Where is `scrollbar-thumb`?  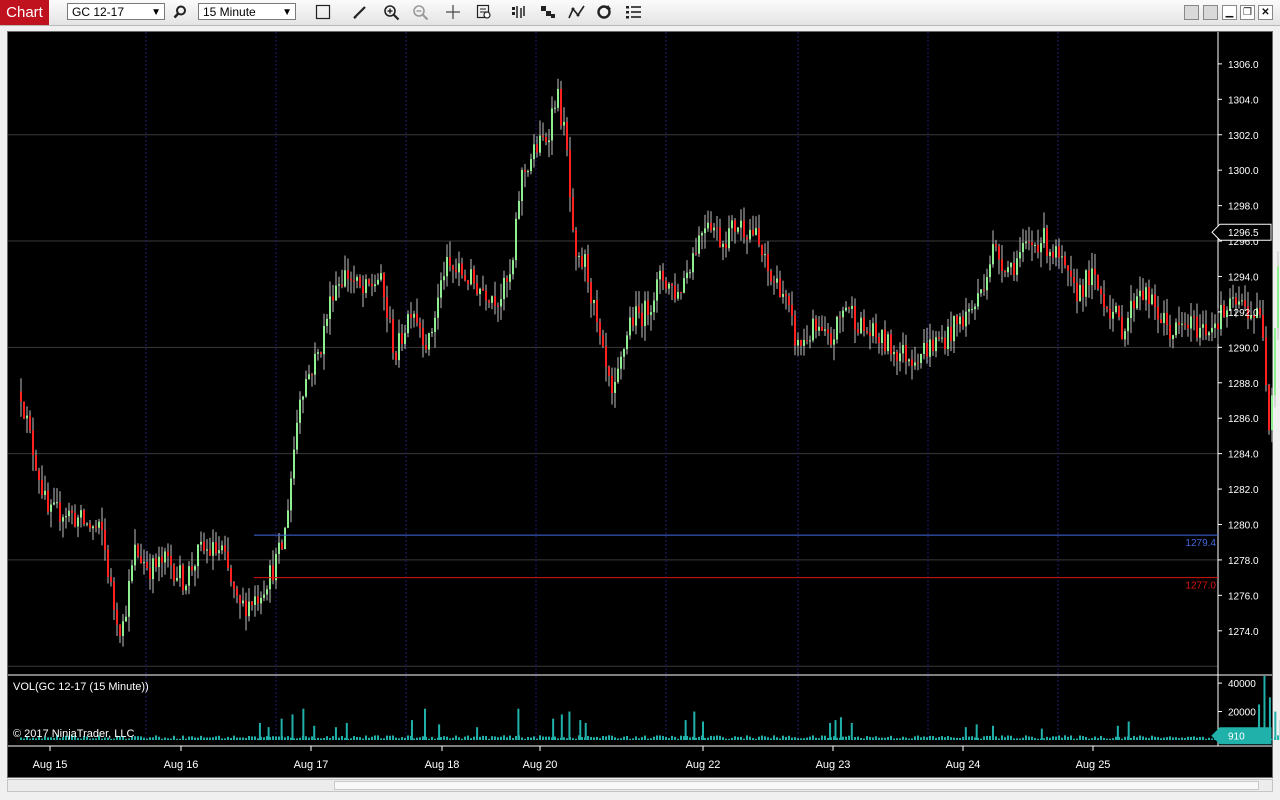 scrollbar-thumb is located at coordinates (796, 785).